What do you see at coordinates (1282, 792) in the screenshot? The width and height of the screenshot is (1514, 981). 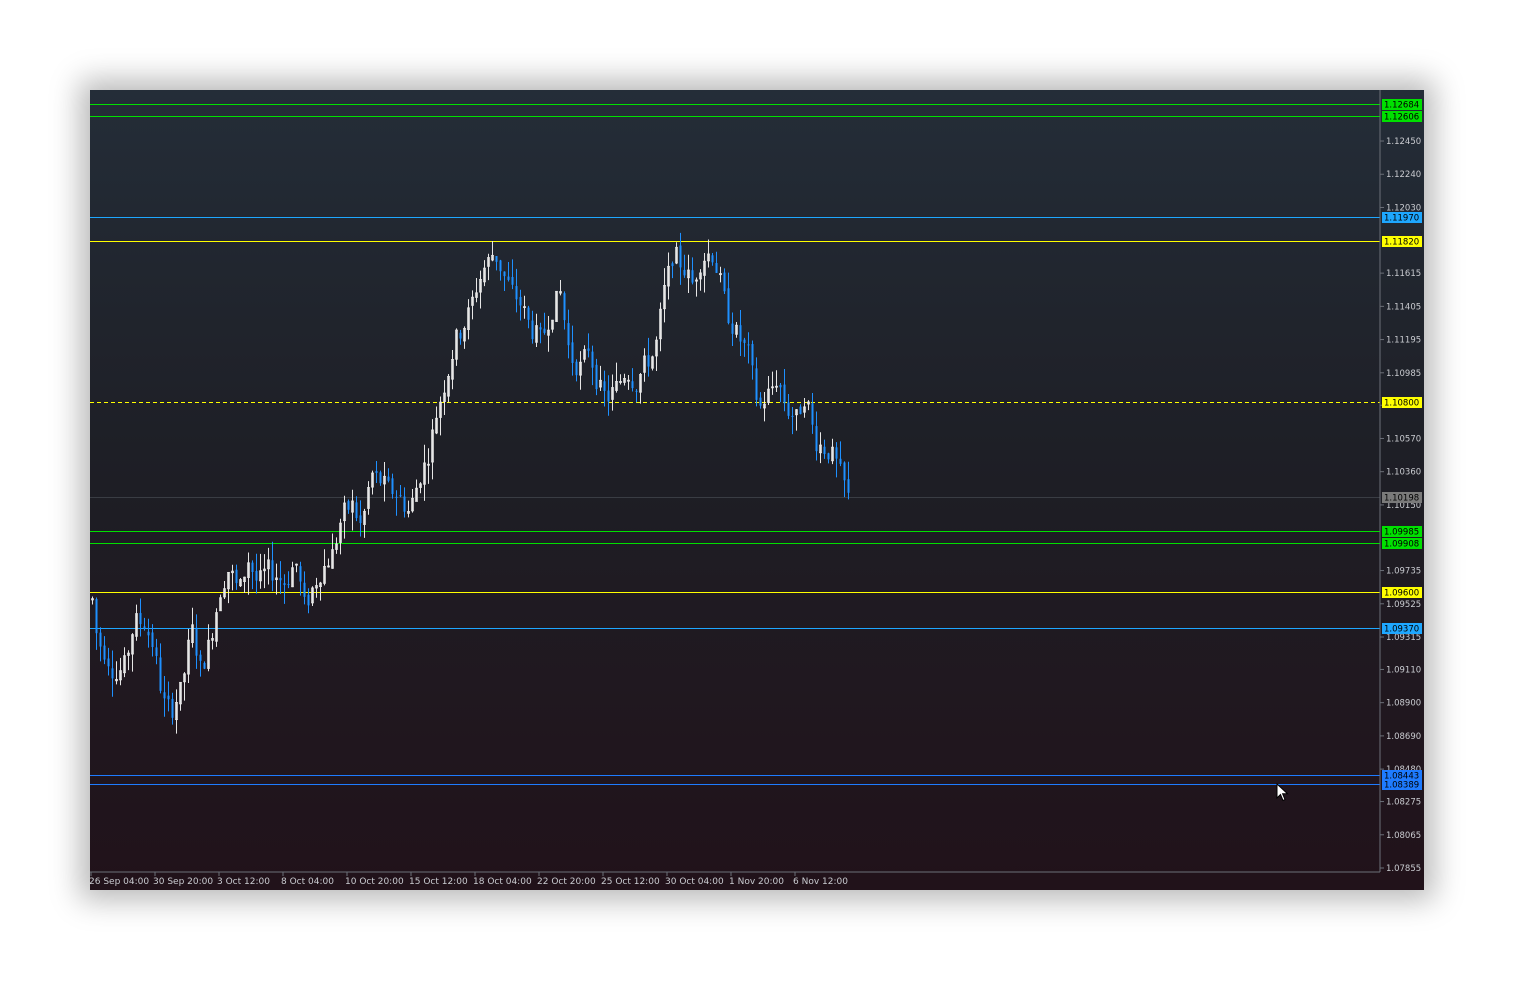 I see `mouse-cursor-icon` at bounding box center [1282, 792].